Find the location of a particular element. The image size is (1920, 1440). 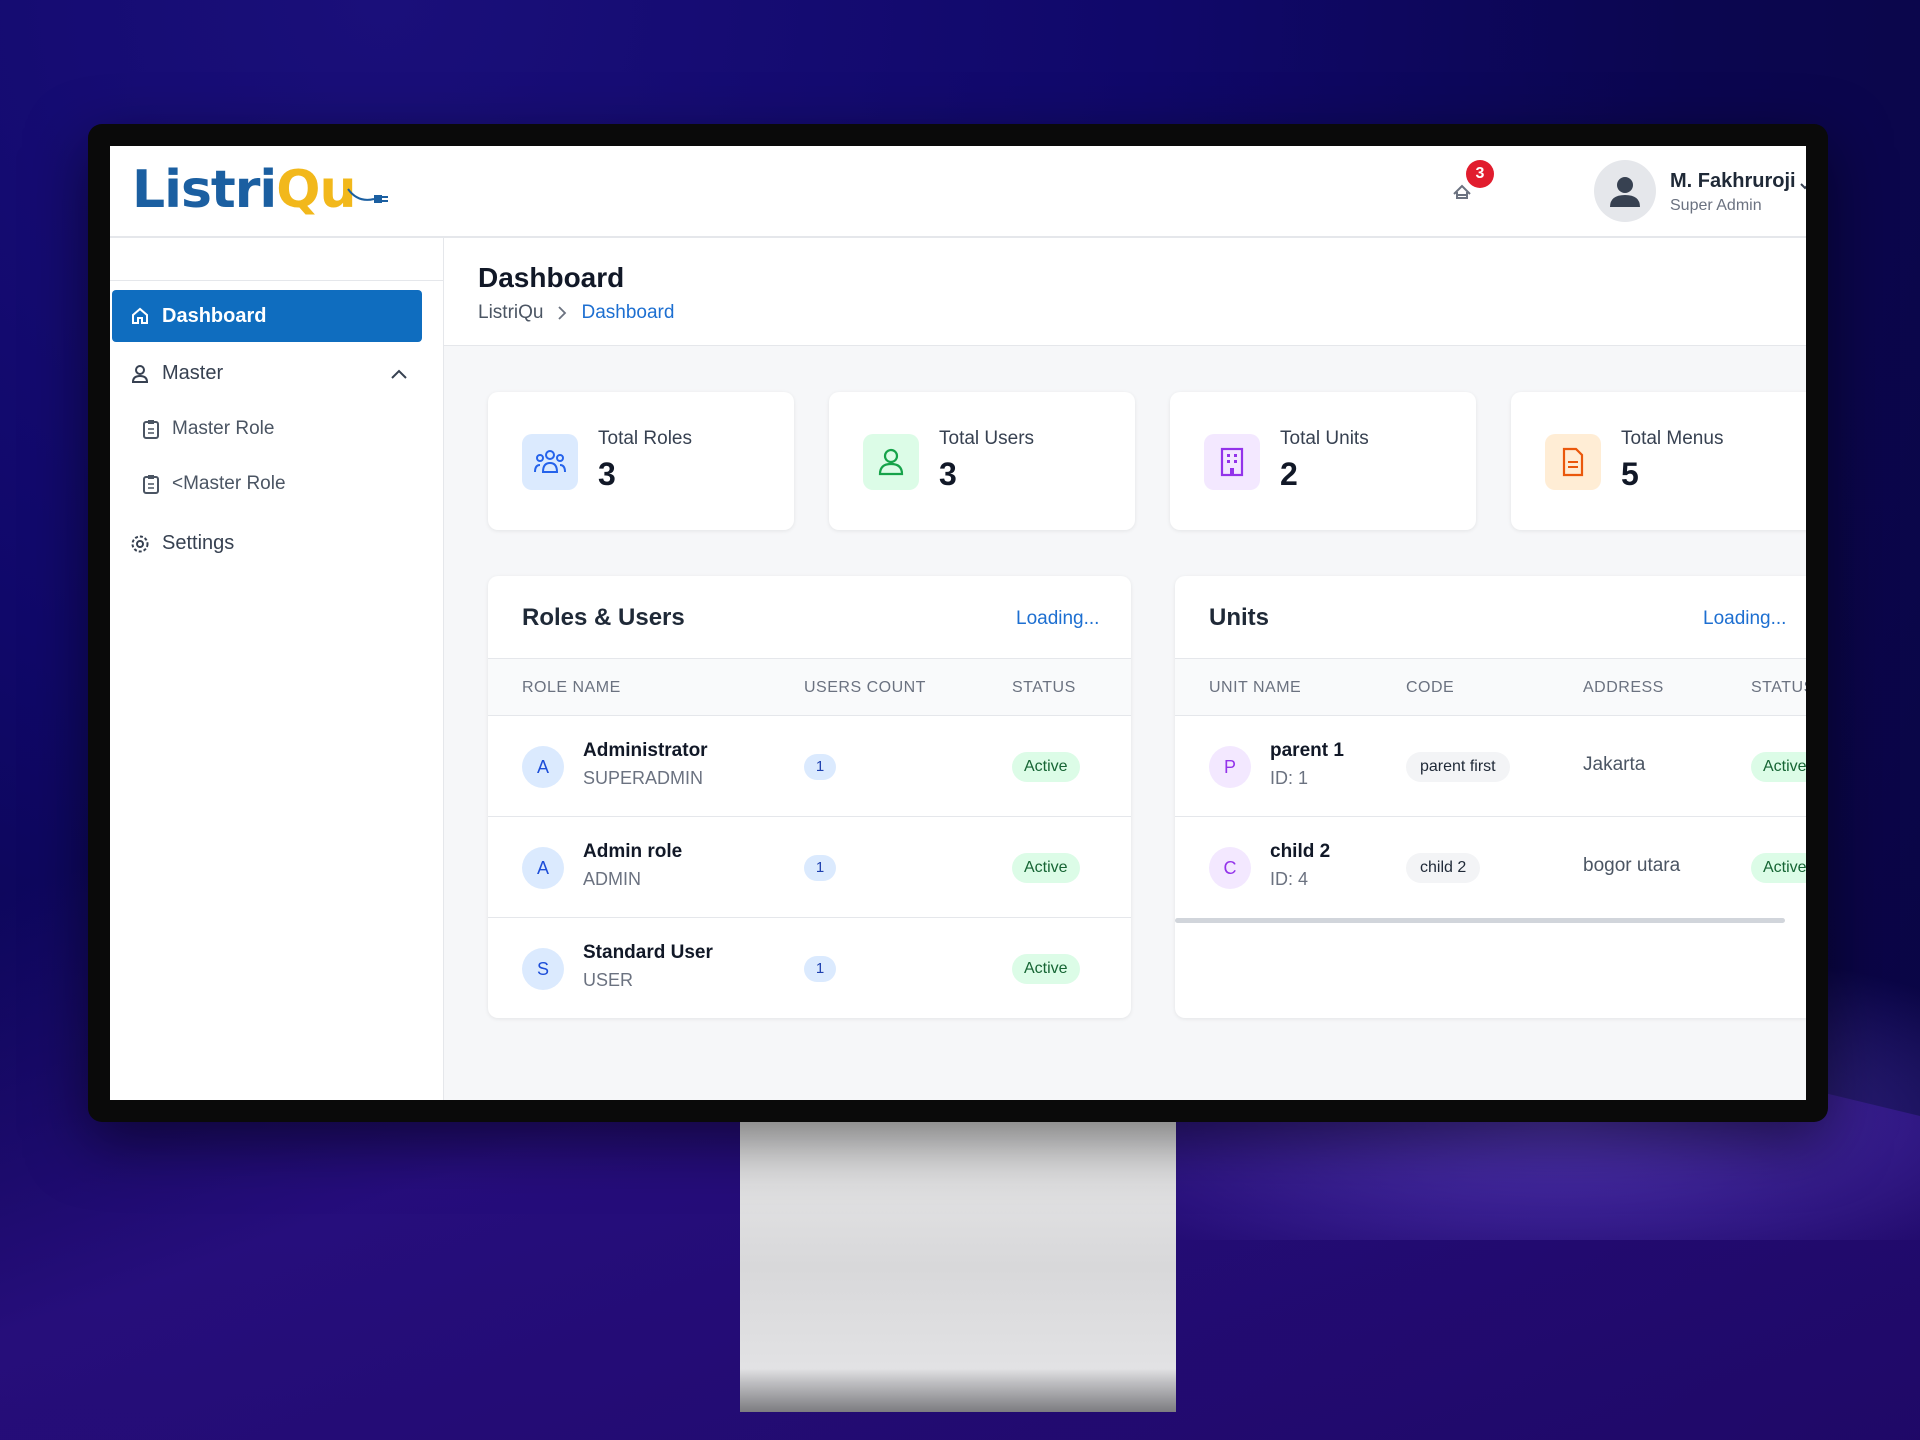

sidebar-item-settings: Settings is located at coordinates (182, 543).